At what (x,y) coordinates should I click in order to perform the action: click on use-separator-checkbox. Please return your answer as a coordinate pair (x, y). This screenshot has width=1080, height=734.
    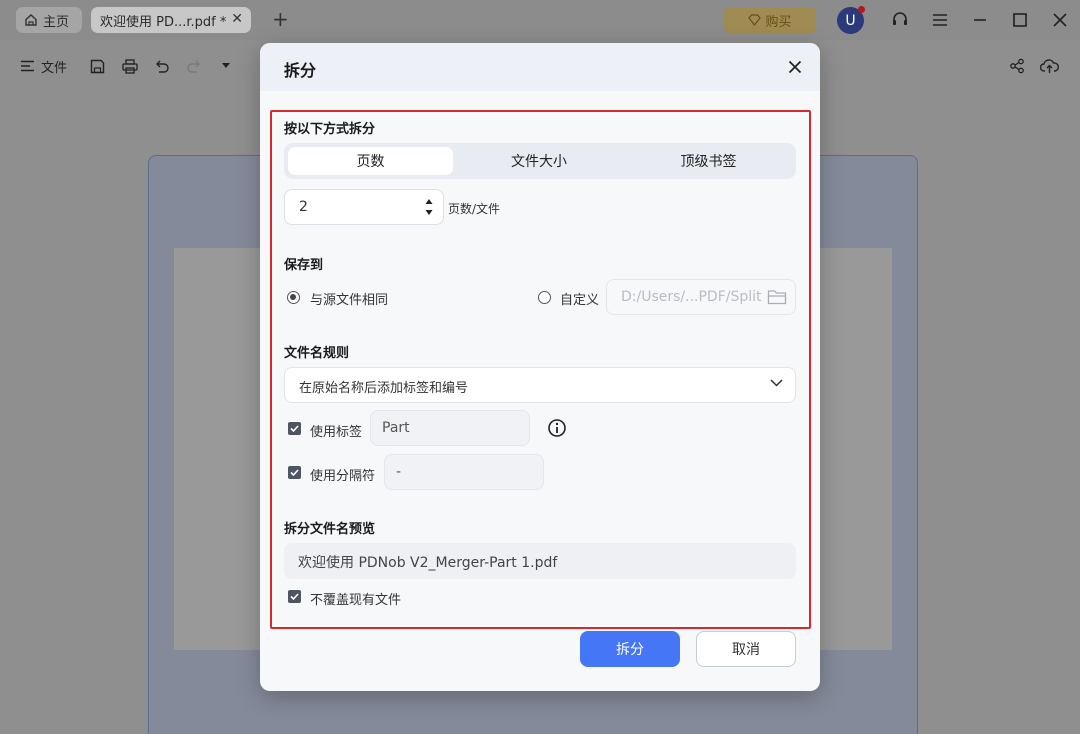
    Looking at the image, I should click on (294, 472).